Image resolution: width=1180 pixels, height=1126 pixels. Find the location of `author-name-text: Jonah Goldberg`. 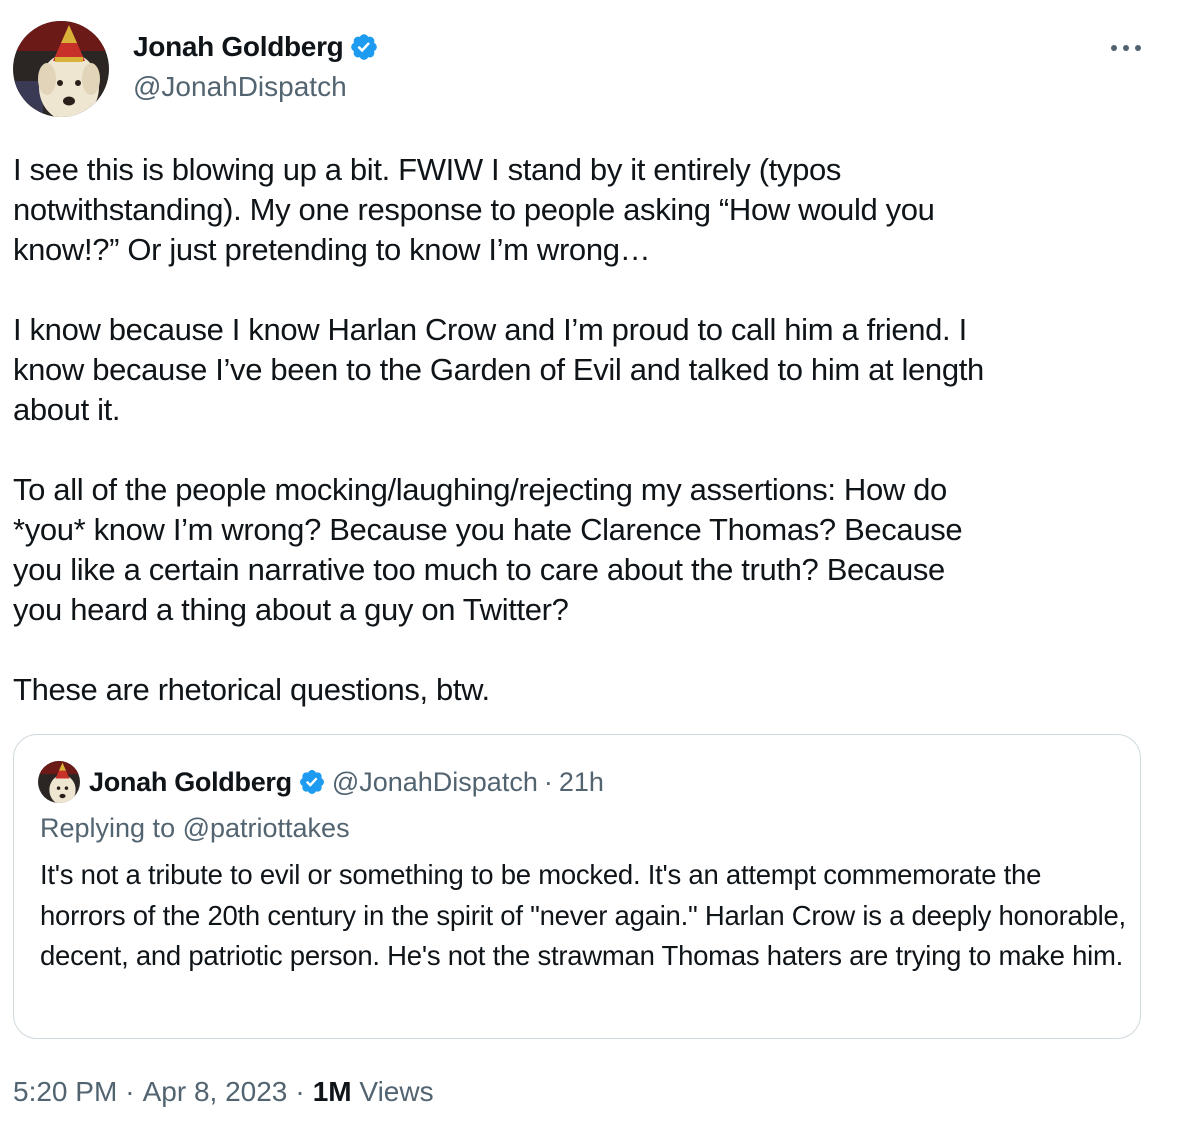

author-name-text: Jonah Goldberg is located at coordinates (238, 46).